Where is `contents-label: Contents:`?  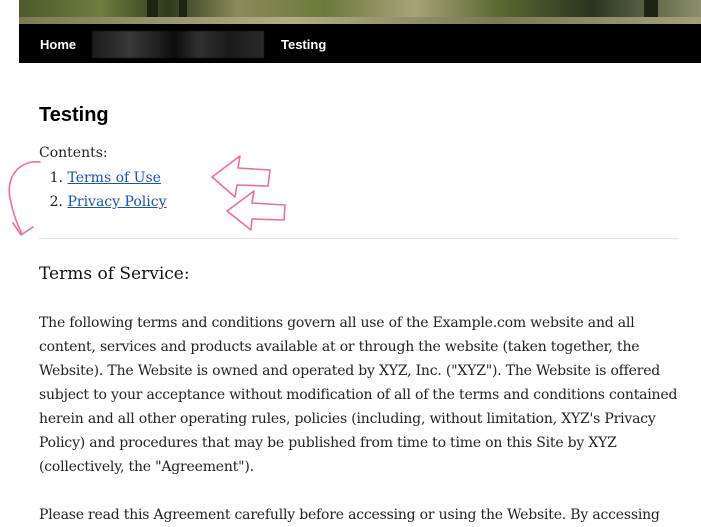
contents-label: Contents: is located at coordinates (73, 153).